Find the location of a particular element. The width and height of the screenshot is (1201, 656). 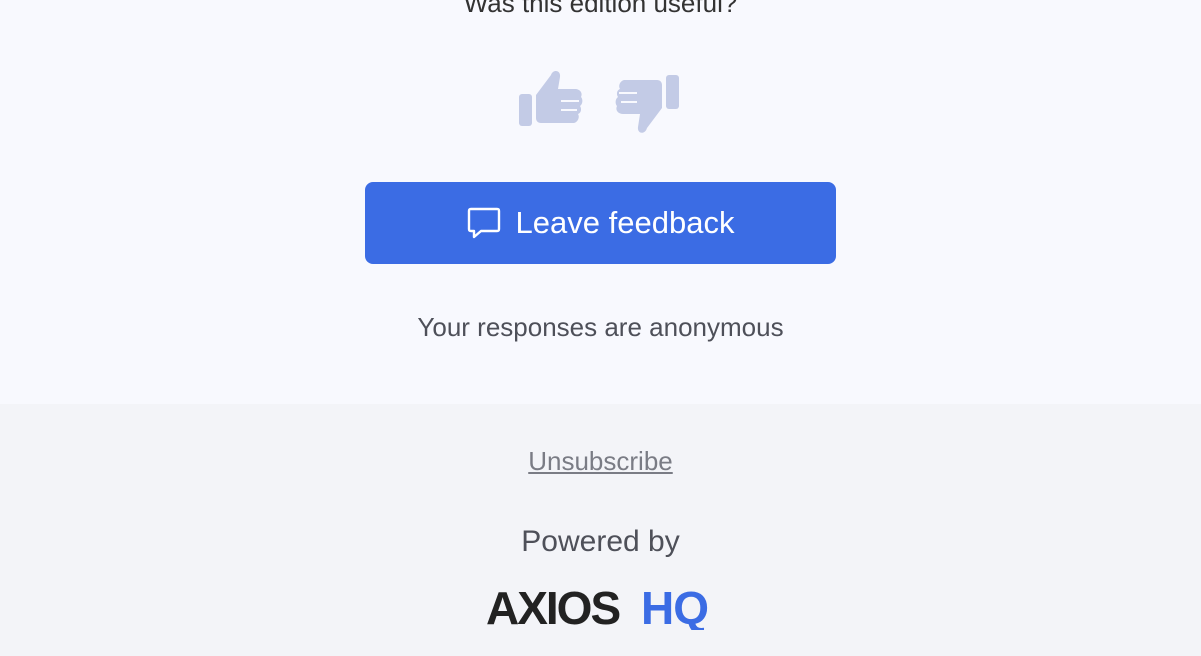

logo-word-axios: AXIOS is located at coordinates (552, 607).